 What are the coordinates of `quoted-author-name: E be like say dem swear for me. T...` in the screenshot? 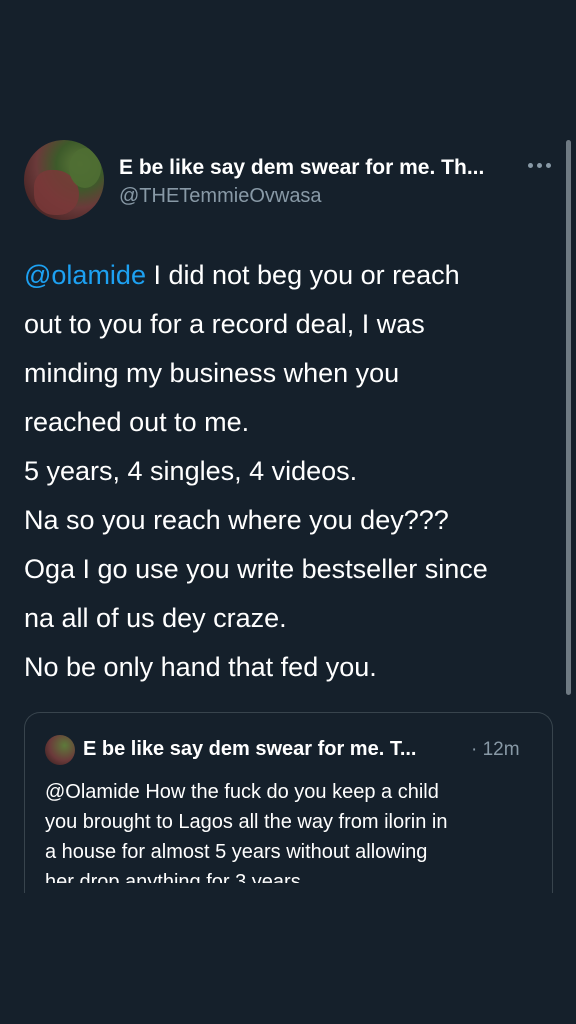 It's located at (250, 749).